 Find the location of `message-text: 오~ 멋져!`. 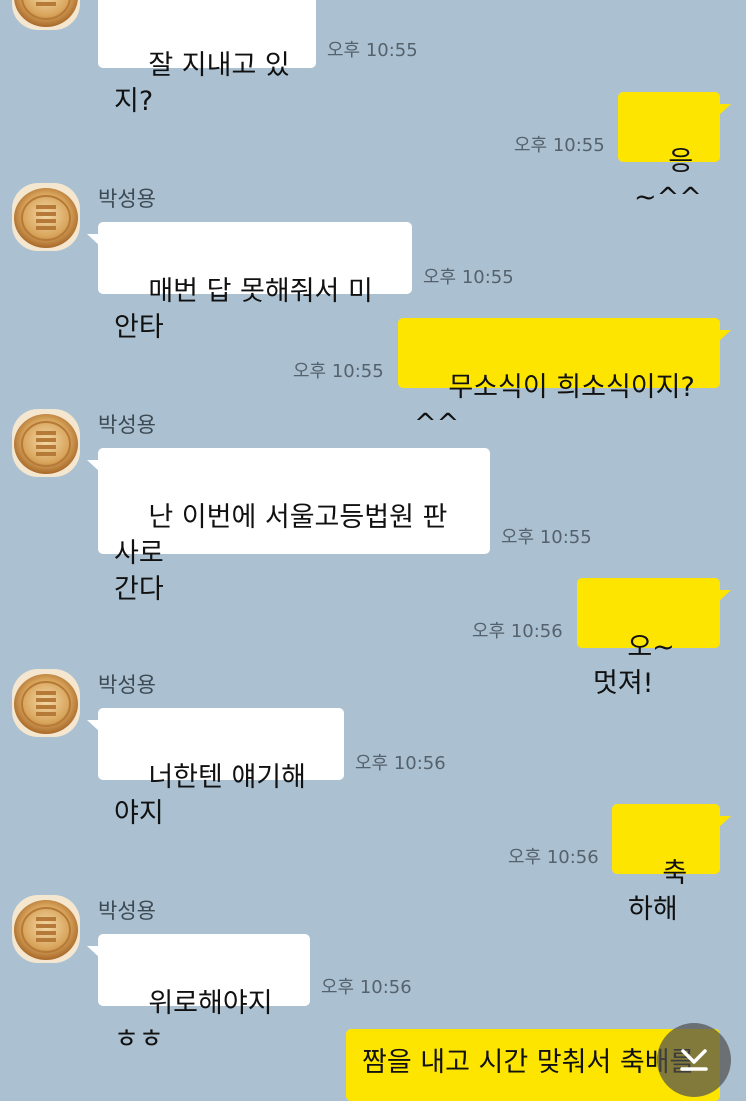

message-text: 오~ 멋져! is located at coordinates (638, 665).